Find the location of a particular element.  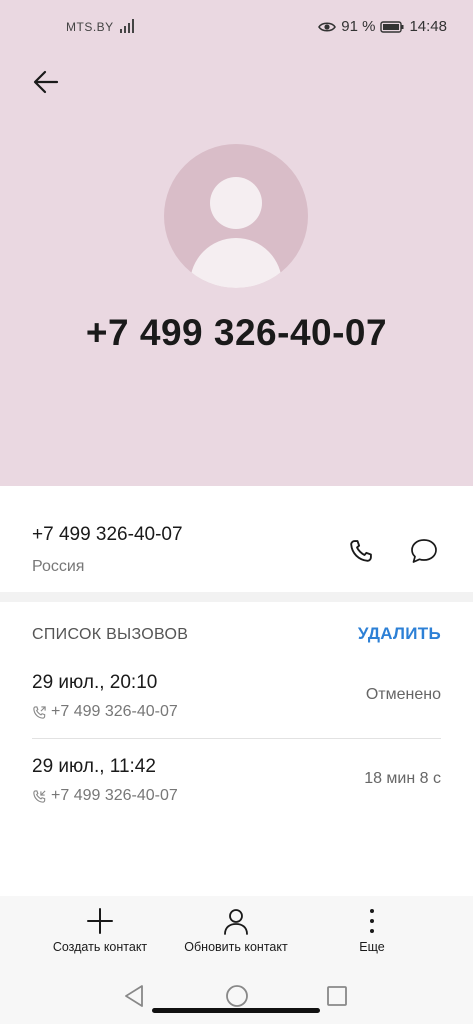

back-button is located at coordinates (46, 82).